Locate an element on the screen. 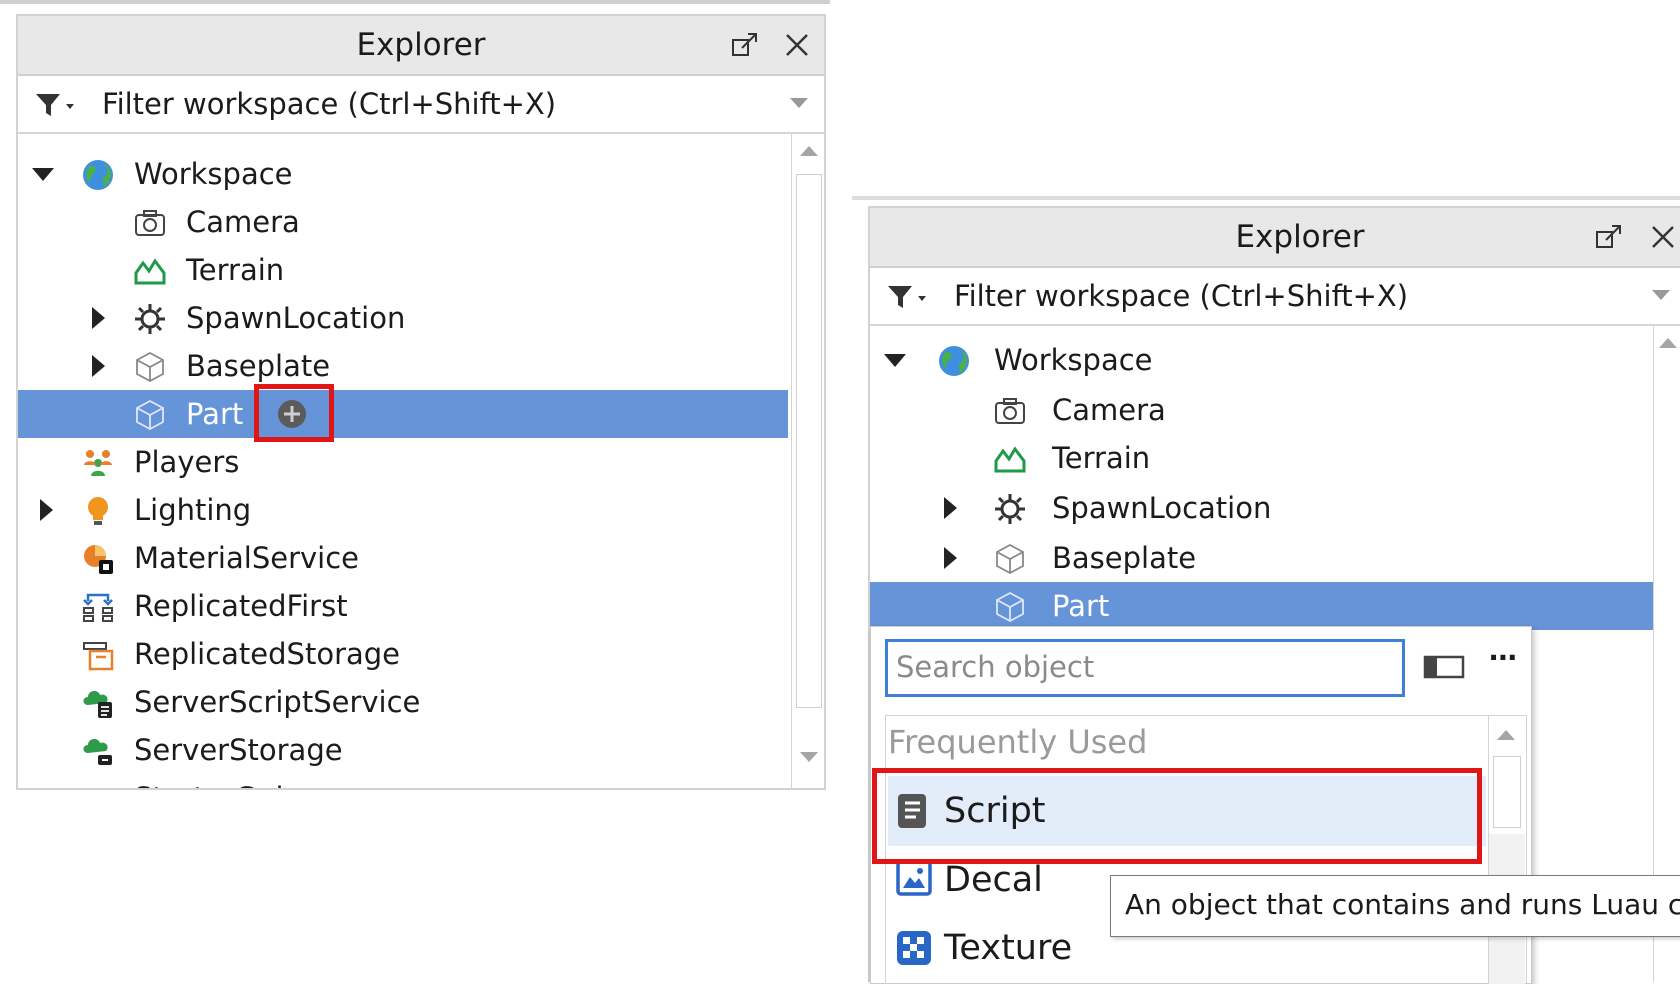 Image resolution: width=1680 pixels, height=984 pixels. tree-item-label: Workspace is located at coordinates (213, 174).